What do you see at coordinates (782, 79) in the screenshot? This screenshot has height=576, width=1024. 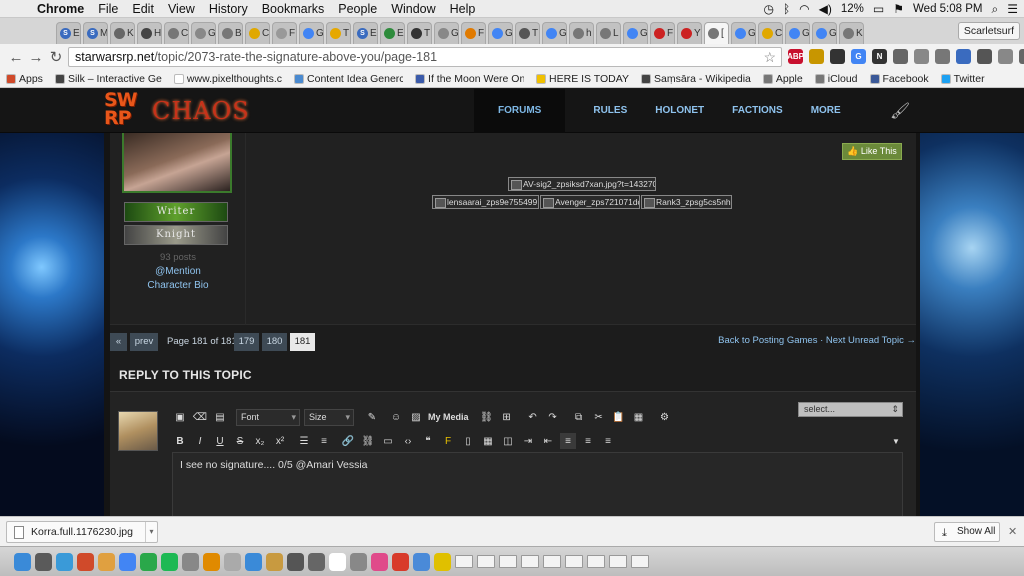 I see `bookmark-item: Apple` at bounding box center [782, 79].